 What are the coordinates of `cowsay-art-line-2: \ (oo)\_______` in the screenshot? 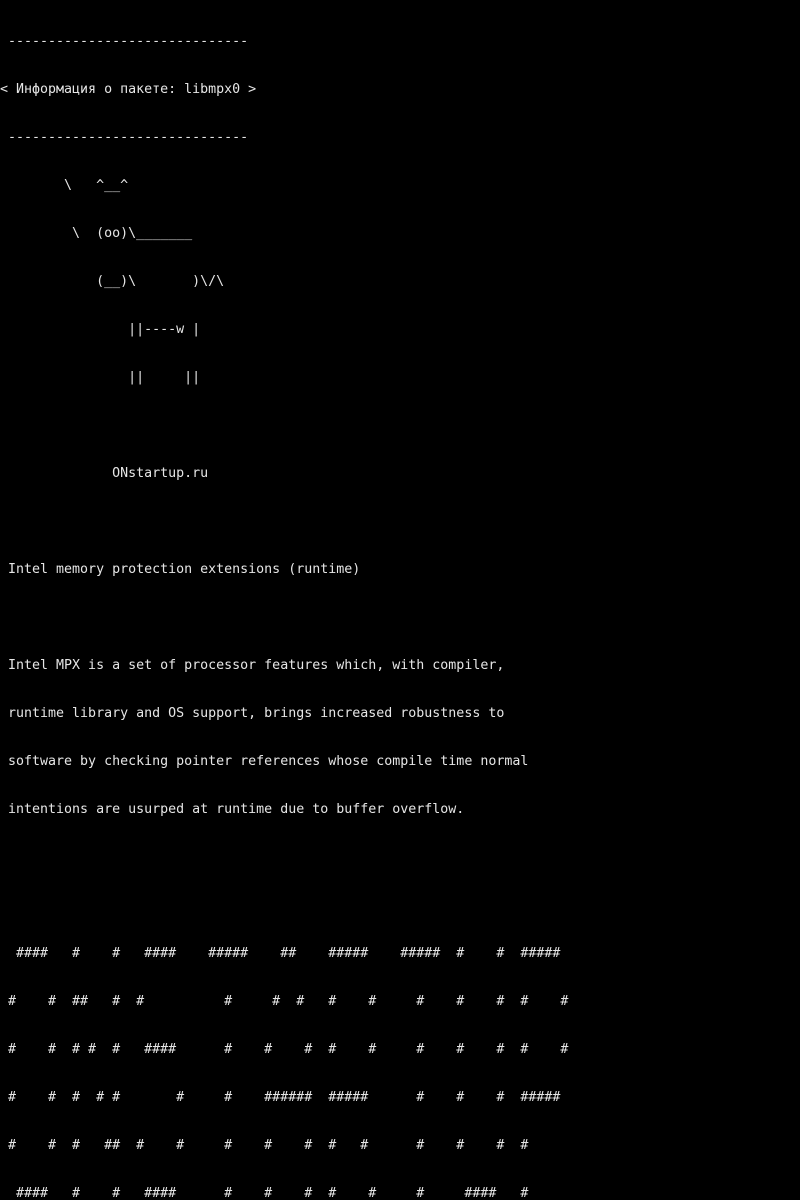 It's located at (96, 233).